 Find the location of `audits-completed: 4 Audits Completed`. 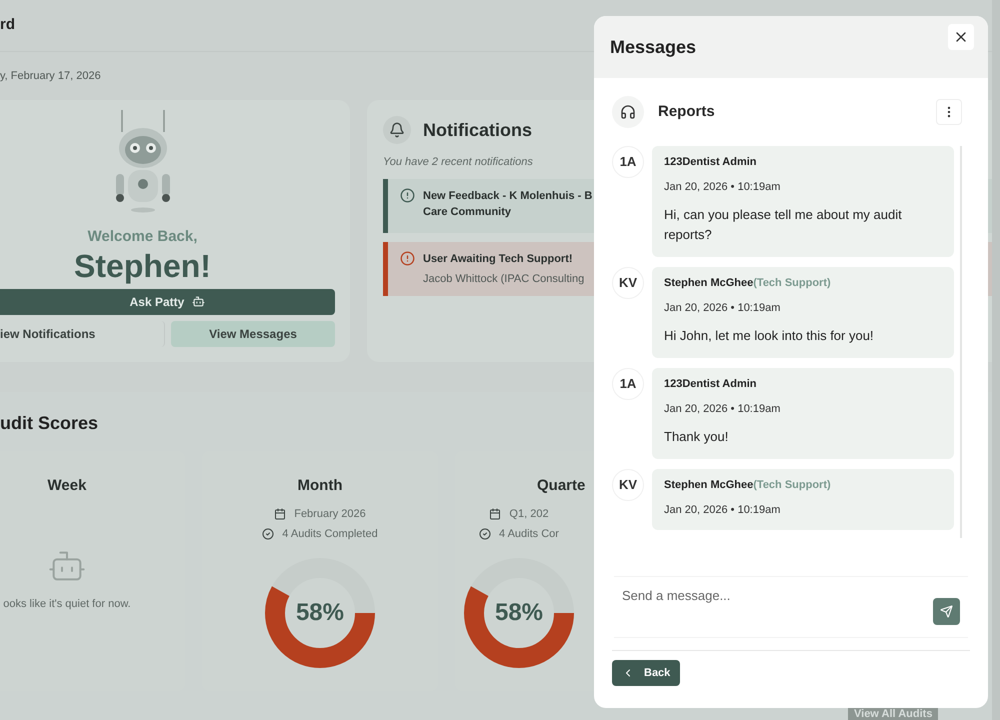

audits-completed: 4 Audits Completed is located at coordinates (330, 534).